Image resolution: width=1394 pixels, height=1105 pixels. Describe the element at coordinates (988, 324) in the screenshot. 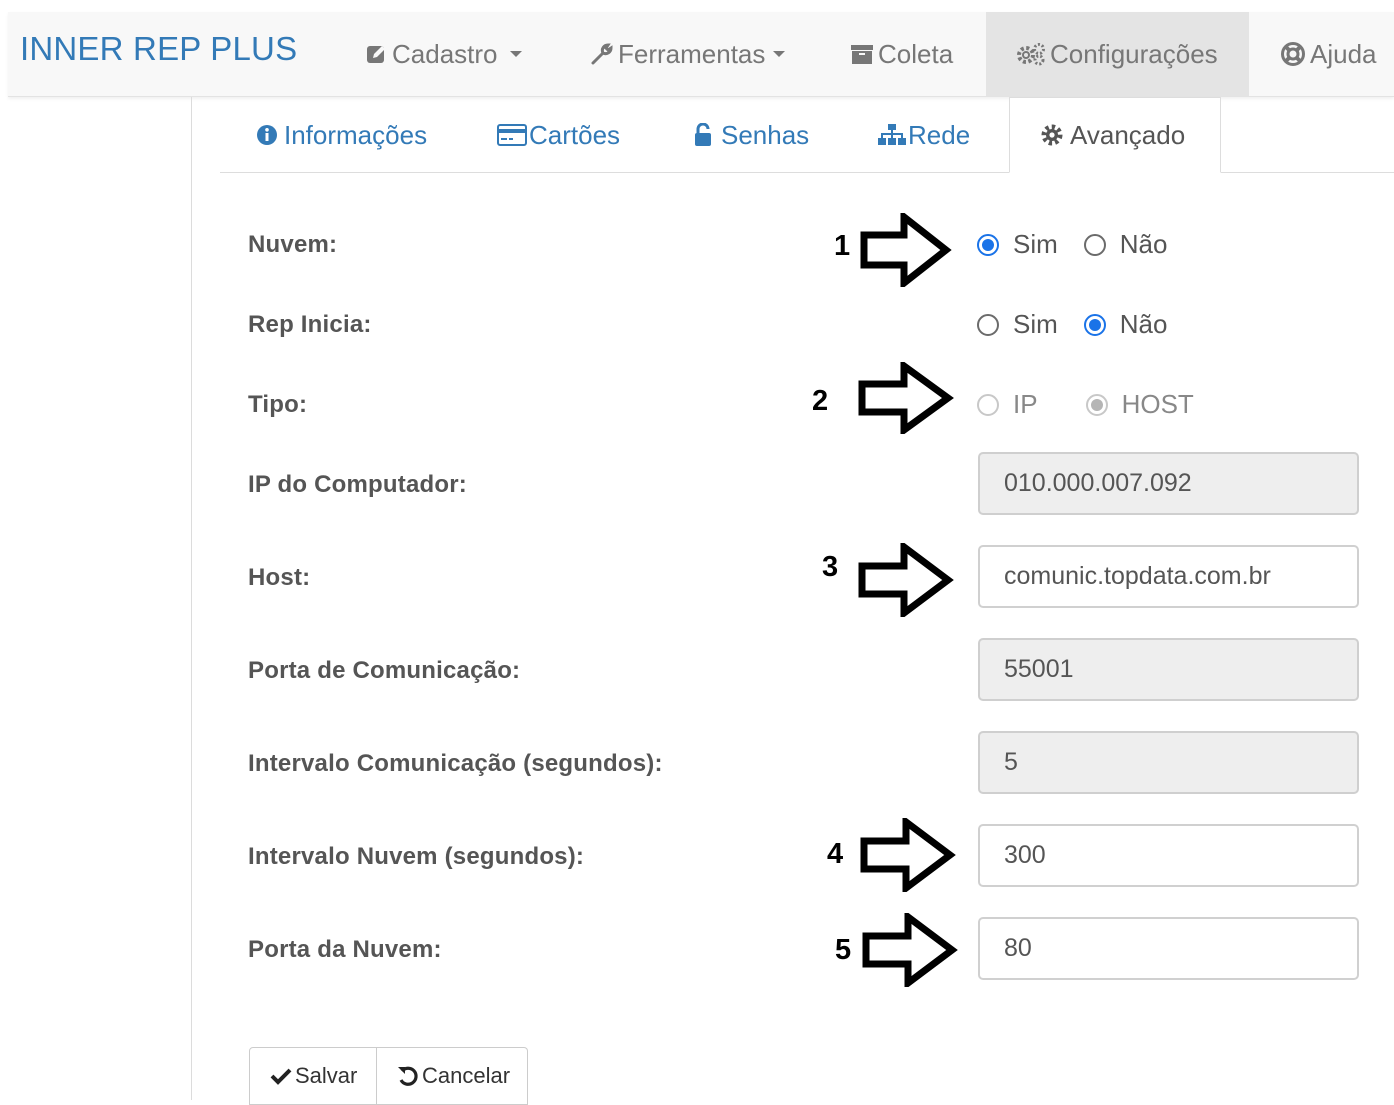

I see `rep-inicia-sim-radio` at that location.